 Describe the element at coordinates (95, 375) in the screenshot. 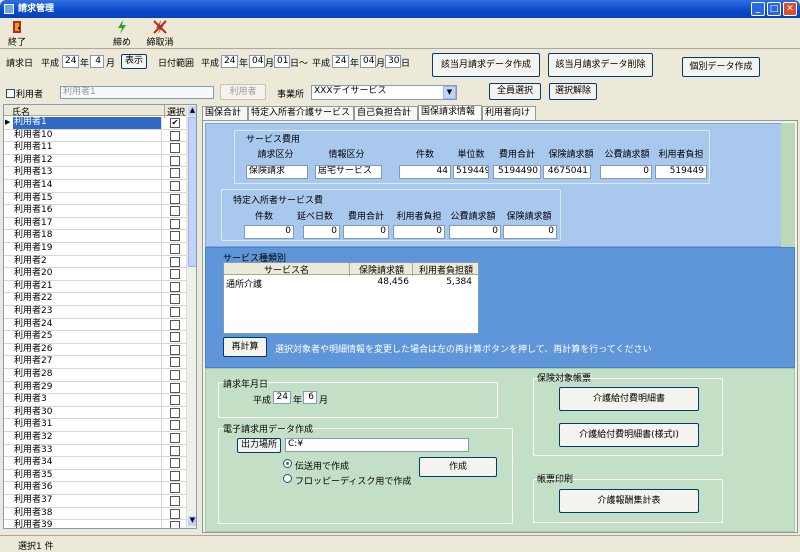

I see `list-item: 利用者28` at that location.